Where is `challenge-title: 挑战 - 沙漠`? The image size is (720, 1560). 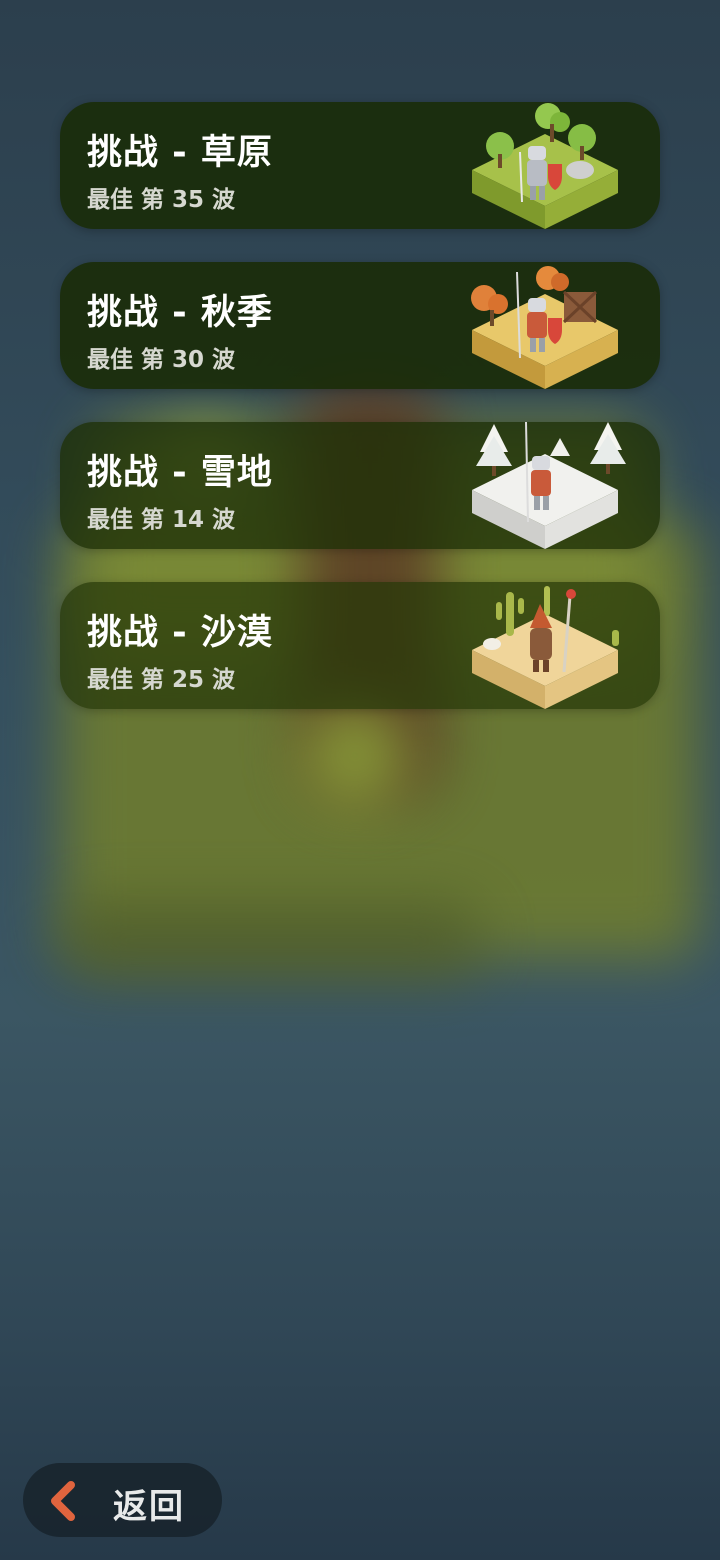 challenge-title: 挑战 - 沙漠 is located at coordinates (180, 633).